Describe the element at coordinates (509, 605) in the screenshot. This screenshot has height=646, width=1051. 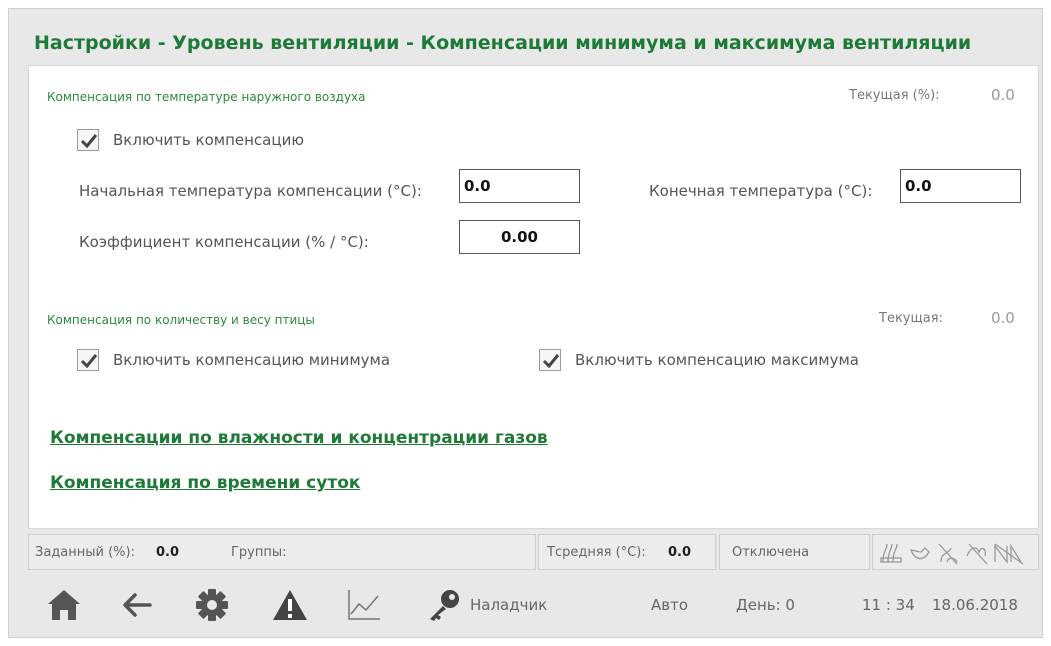
I see `user-role: Наладчик` at that location.